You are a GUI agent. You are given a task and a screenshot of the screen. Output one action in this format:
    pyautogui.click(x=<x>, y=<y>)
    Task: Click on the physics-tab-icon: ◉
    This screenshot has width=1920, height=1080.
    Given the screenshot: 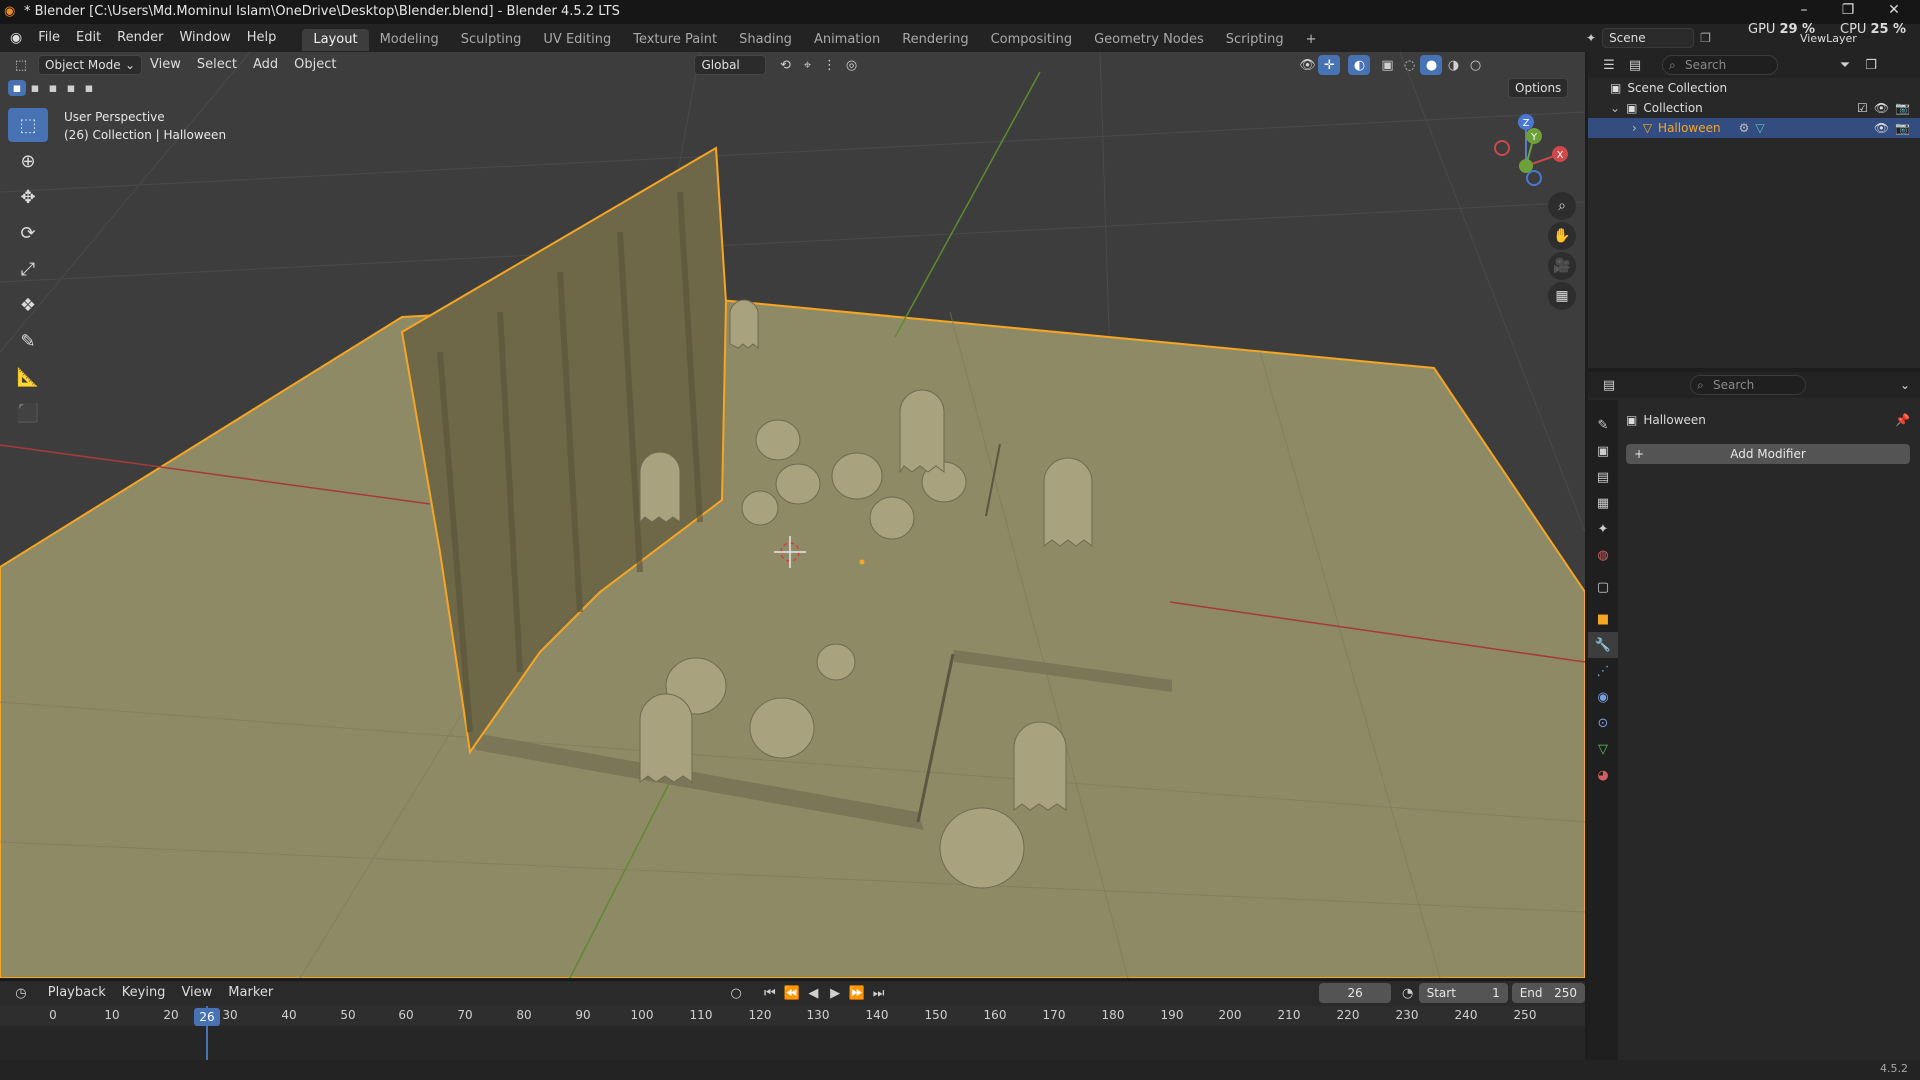 What is the action you would take?
    pyautogui.click(x=1603, y=697)
    